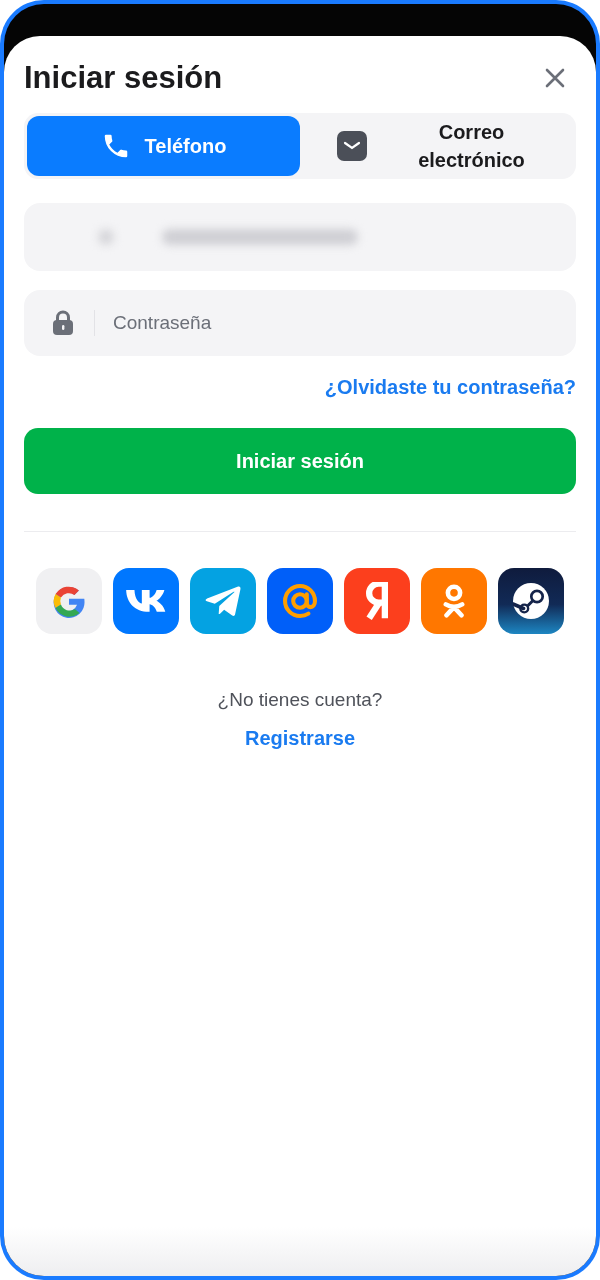 This screenshot has width=600, height=1280. What do you see at coordinates (163, 146) in the screenshot?
I see `method-tab: Teléfono` at bounding box center [163, 146].